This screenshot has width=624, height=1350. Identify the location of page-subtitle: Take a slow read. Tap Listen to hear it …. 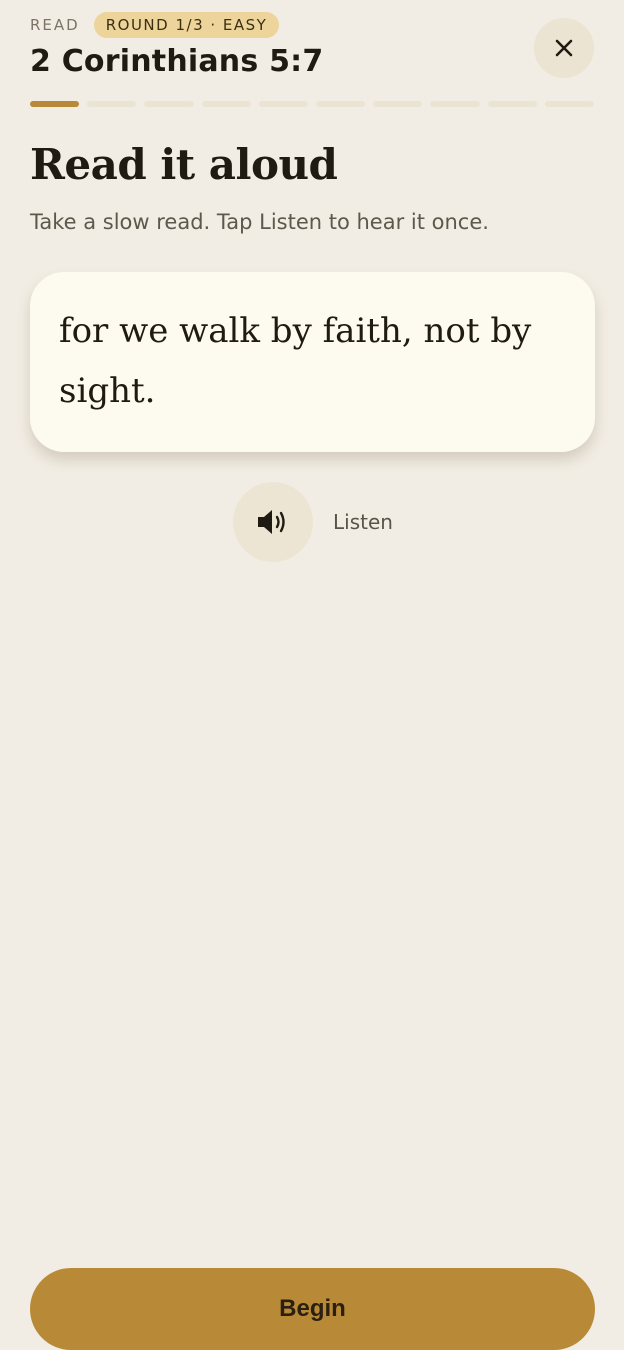
(259, 222).